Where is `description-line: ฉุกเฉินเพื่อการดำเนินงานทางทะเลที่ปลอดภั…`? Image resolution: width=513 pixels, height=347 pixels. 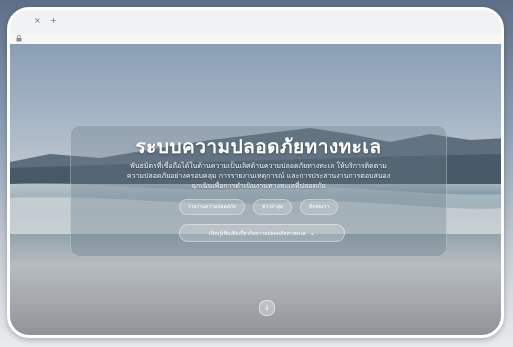 description-line: ฉุกเฉินเพื่อการดำเนินงานทางทะเลที่ปลอดภั… is located at coordinates (258, 186).